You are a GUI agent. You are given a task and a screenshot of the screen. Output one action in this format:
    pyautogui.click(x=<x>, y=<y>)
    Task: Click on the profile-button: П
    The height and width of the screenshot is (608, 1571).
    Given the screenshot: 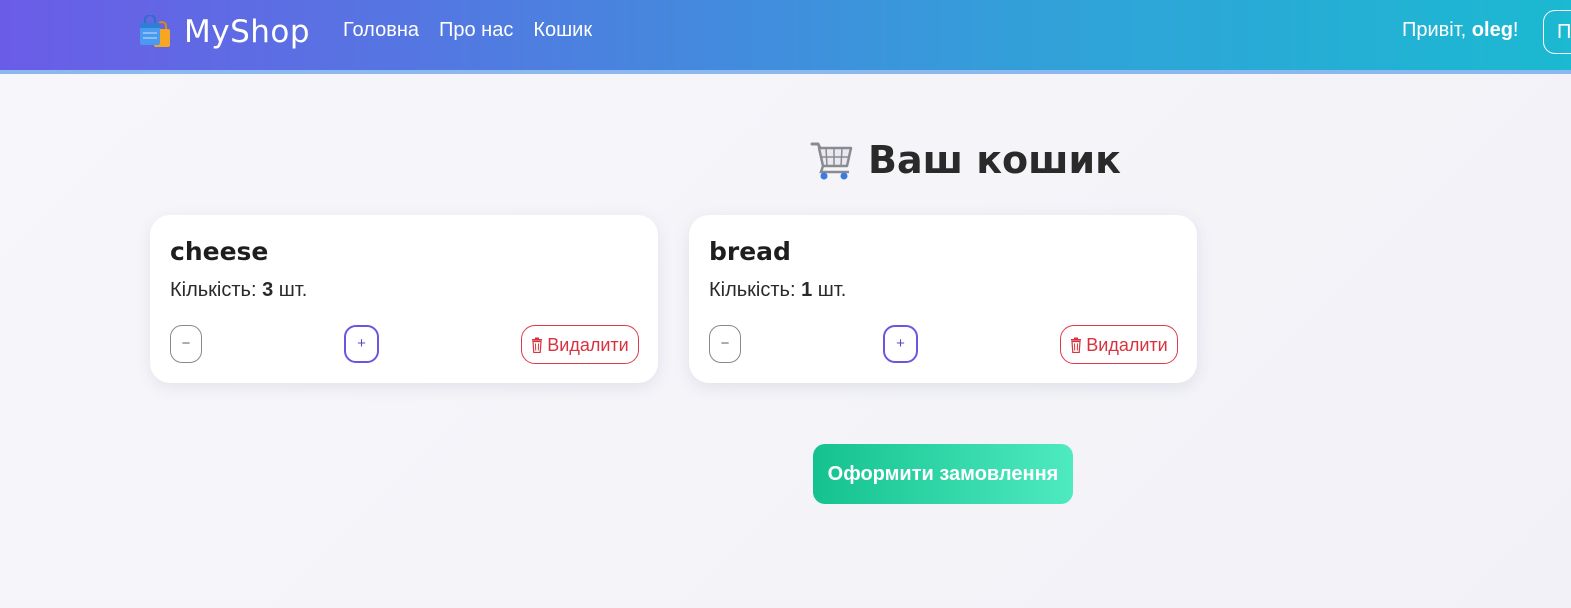 What is the action you would take?
    pyautogui.click(x=1557, y=32)
    